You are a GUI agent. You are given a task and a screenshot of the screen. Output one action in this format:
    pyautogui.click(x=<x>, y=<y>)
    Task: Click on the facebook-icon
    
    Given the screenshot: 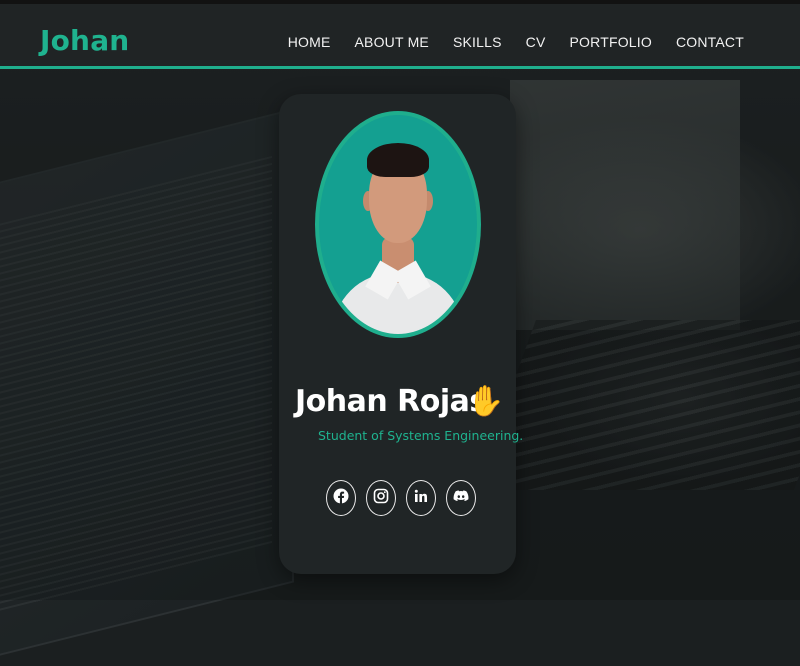 What is the action you would take?
    pyautogui.click(x=341, y=498)
    